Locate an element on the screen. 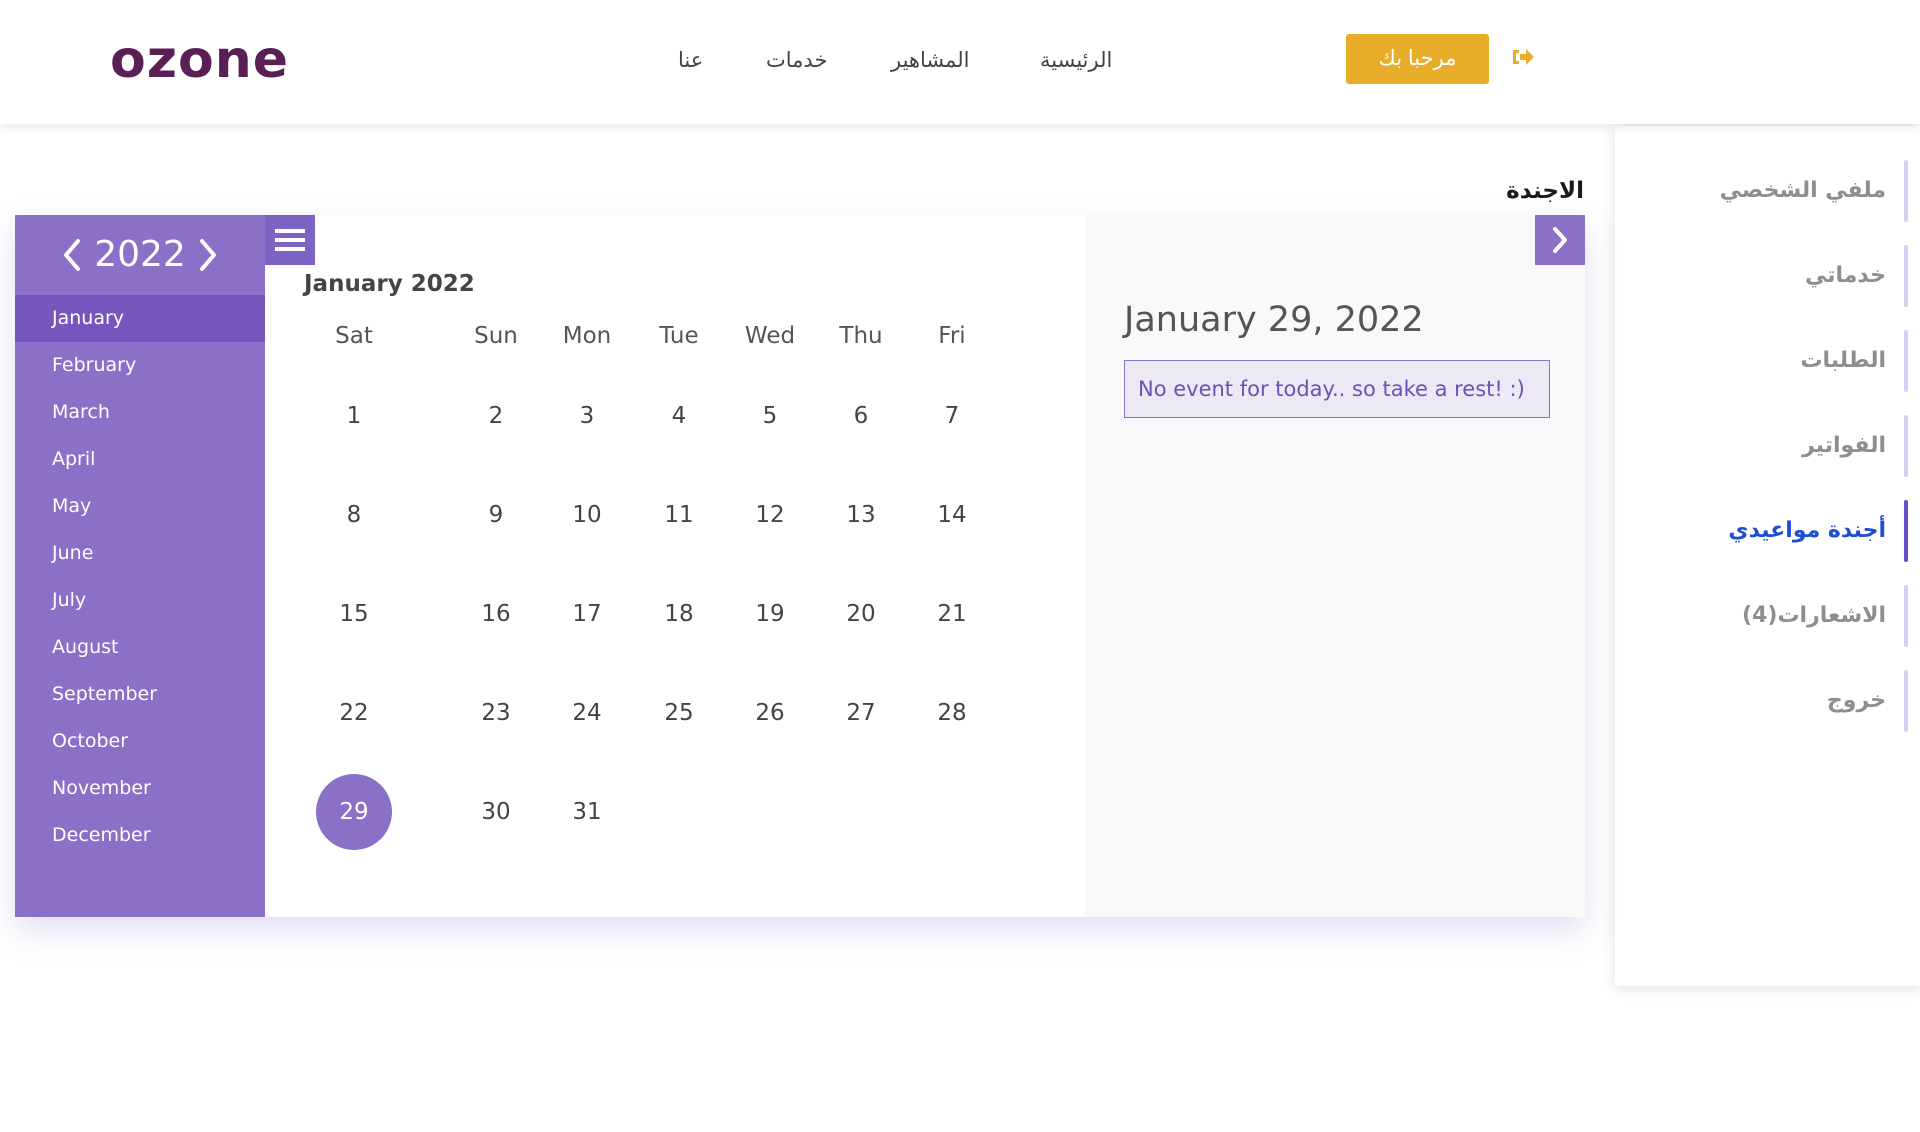 This screenshot has height=1132, width=1920. sidebar-item-label: ملفي الشخصي is located at coordinates (1802, 190).